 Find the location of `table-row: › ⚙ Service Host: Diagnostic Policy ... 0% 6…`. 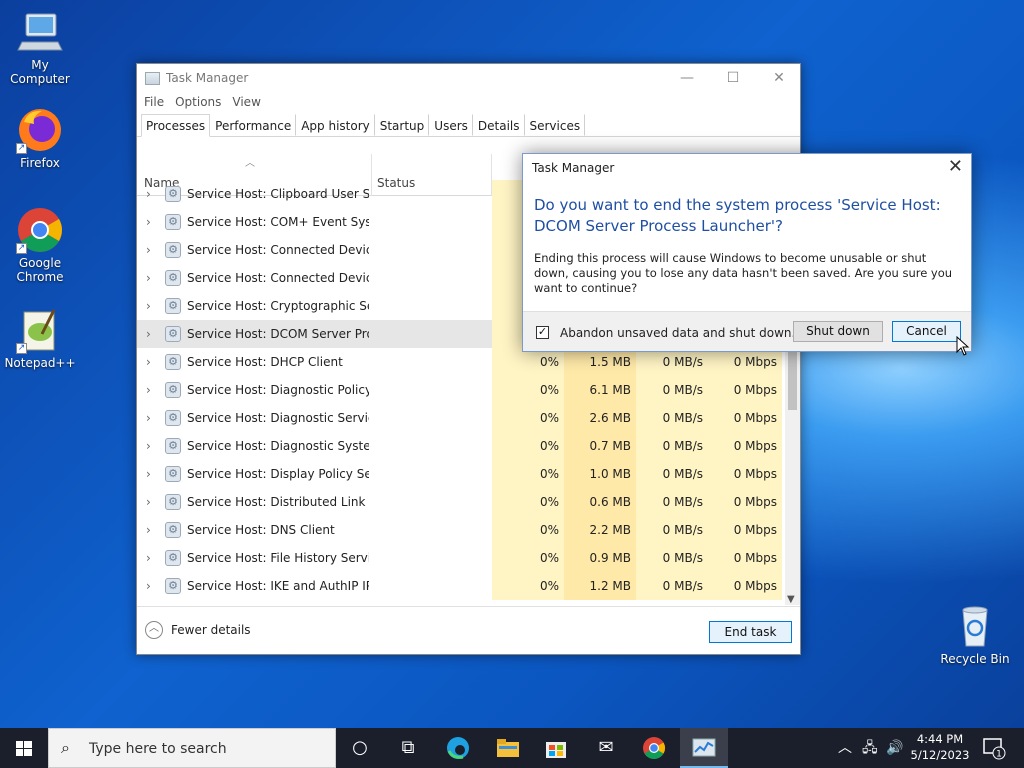

table-row: › ⚙ Service Host: Diagnostic Policy ... 0% 6… is located at coordinates (461, 390).